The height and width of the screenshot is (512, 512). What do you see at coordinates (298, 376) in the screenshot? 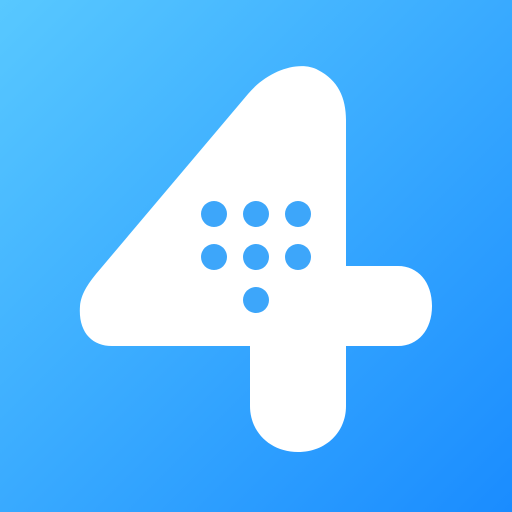
I see `four-lower-stem` at bounding box center [298, 376].